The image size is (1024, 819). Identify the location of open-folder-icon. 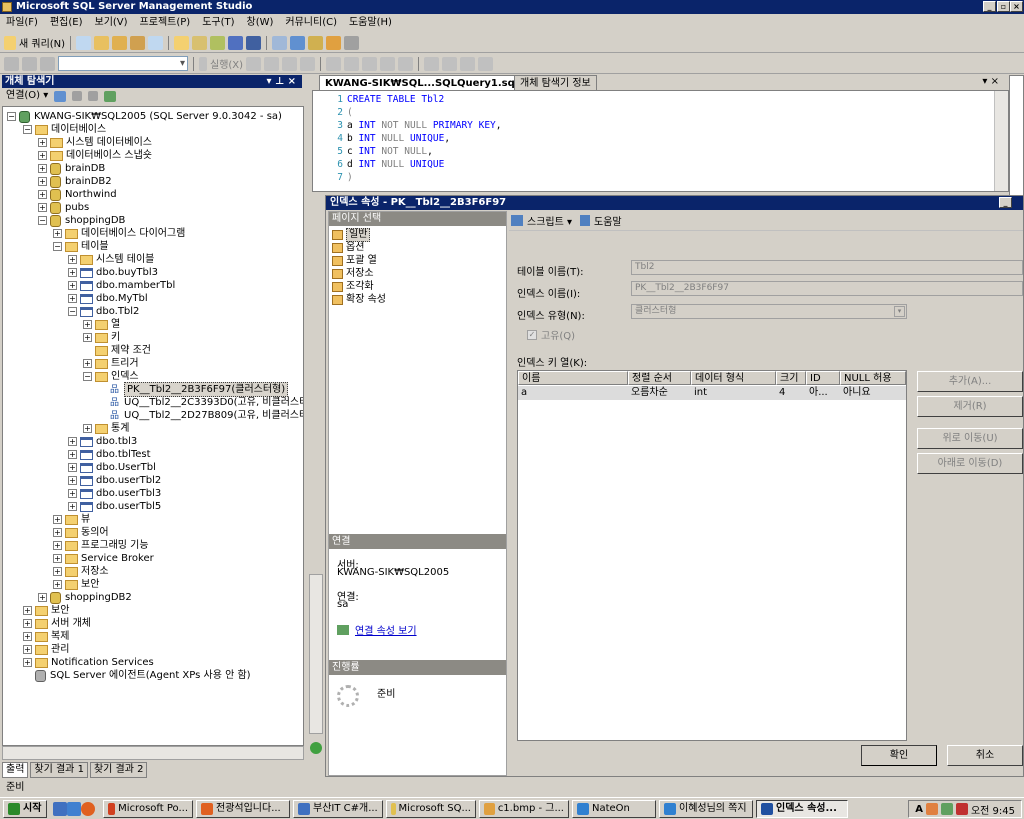
(182, 42).